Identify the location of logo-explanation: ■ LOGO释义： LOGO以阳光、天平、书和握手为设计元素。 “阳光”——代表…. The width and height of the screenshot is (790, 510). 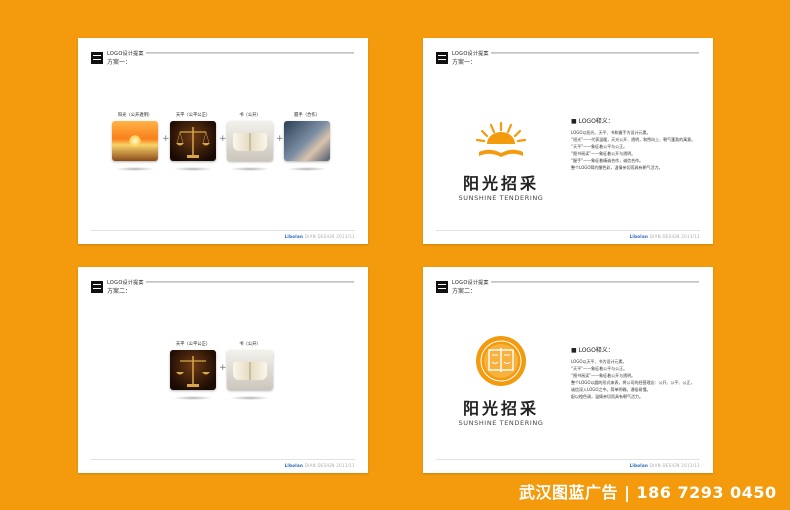
(633, 143).